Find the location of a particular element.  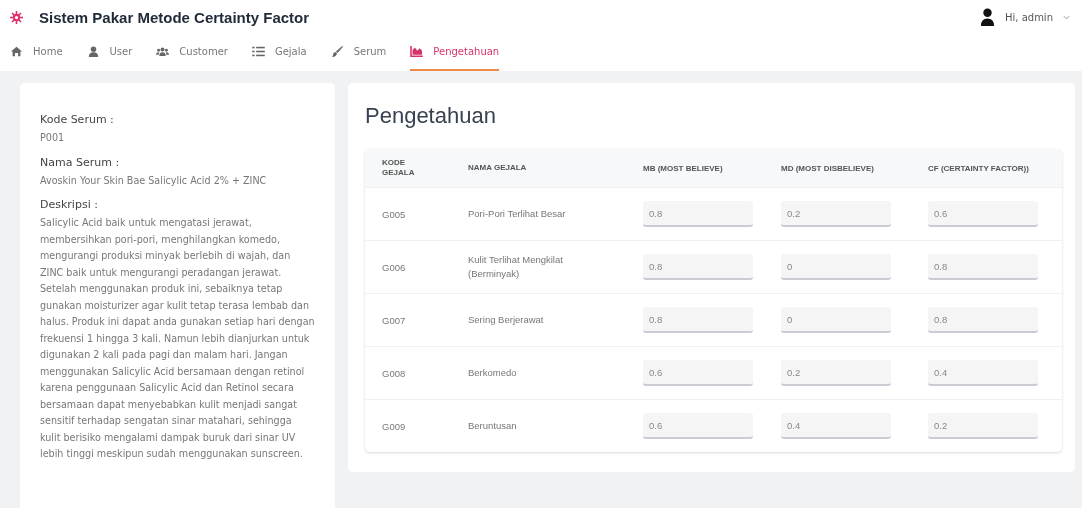

logo-icon is located at coordinates (16, 17).